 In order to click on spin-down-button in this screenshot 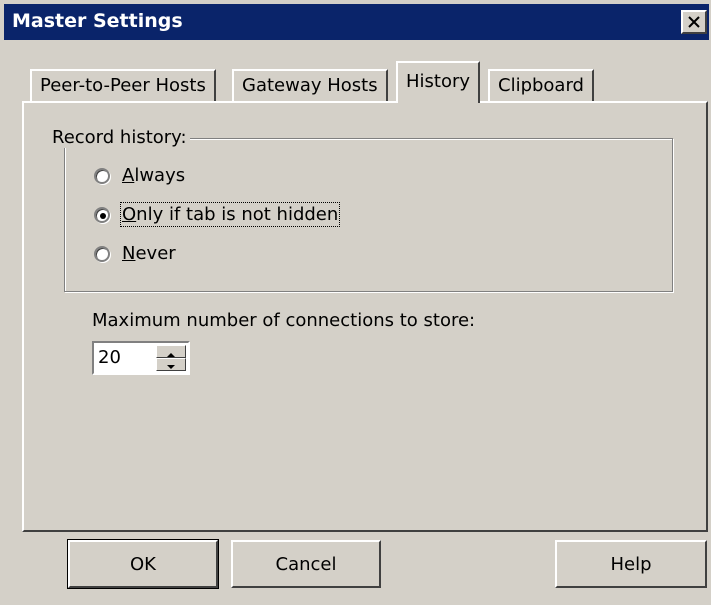, I will do `click(171, 364)`.